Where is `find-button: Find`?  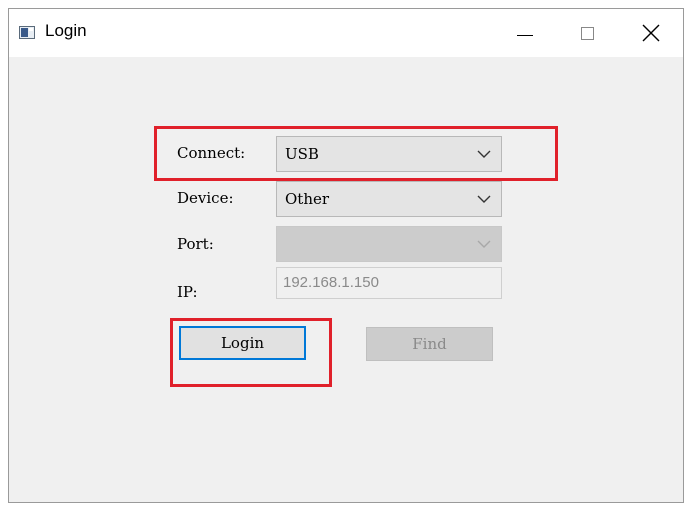 find-button: Find is located at coordinates (429, 344).